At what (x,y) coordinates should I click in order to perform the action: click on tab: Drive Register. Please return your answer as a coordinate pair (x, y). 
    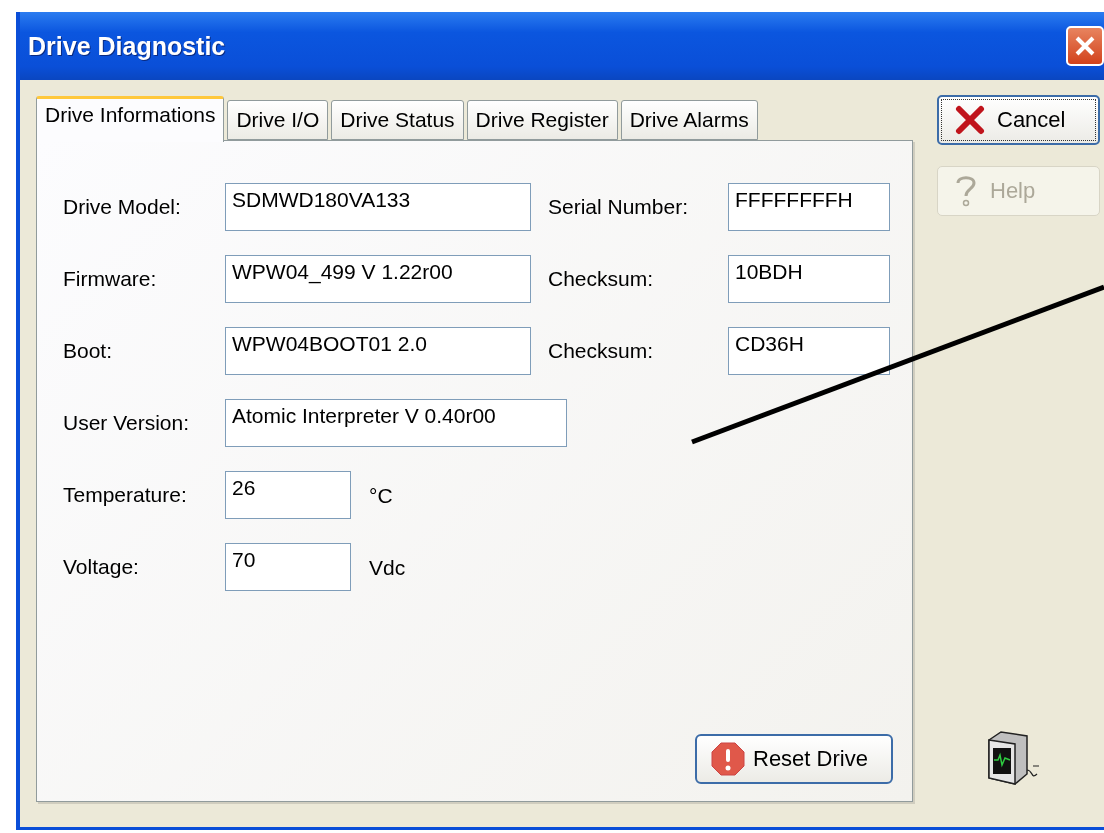
    Looking at the image, I should click on (542, 120).